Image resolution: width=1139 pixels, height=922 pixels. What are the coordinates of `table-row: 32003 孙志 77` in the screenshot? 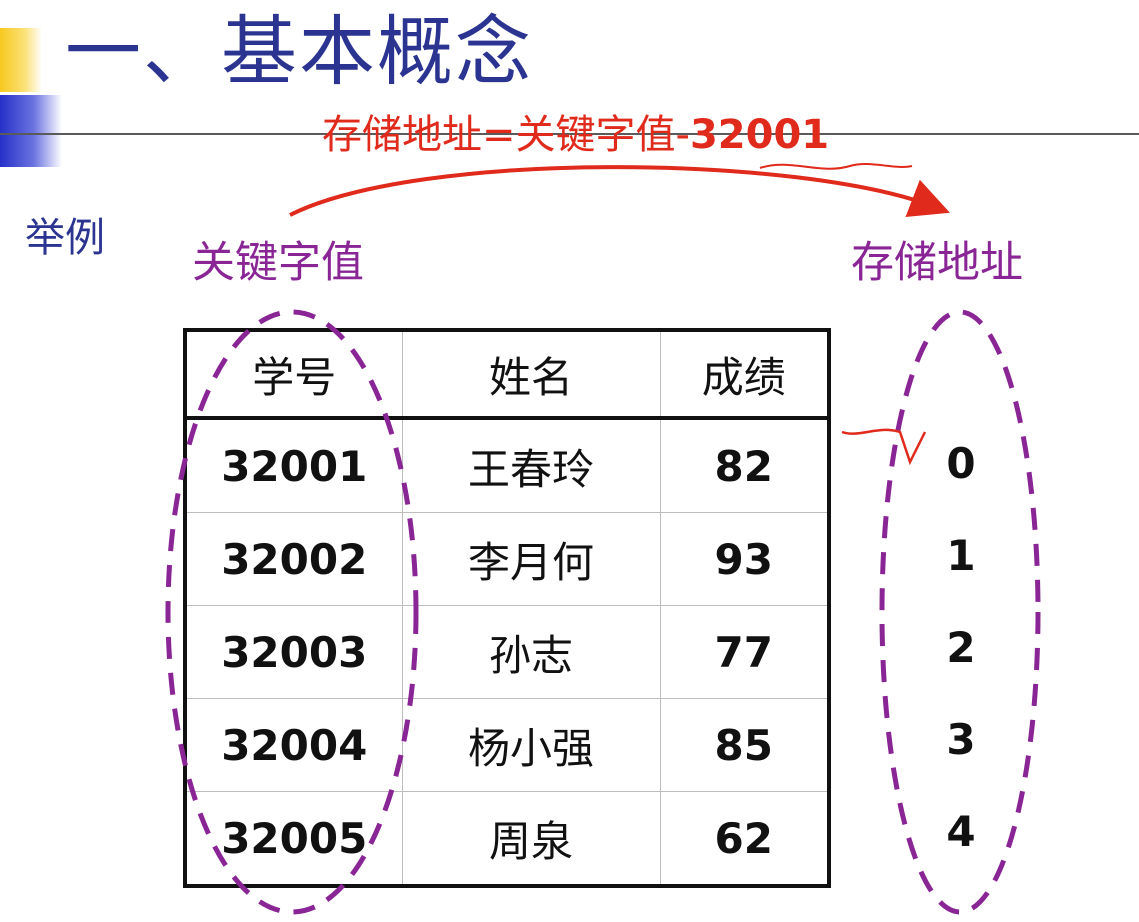 It's located at (507, 652).